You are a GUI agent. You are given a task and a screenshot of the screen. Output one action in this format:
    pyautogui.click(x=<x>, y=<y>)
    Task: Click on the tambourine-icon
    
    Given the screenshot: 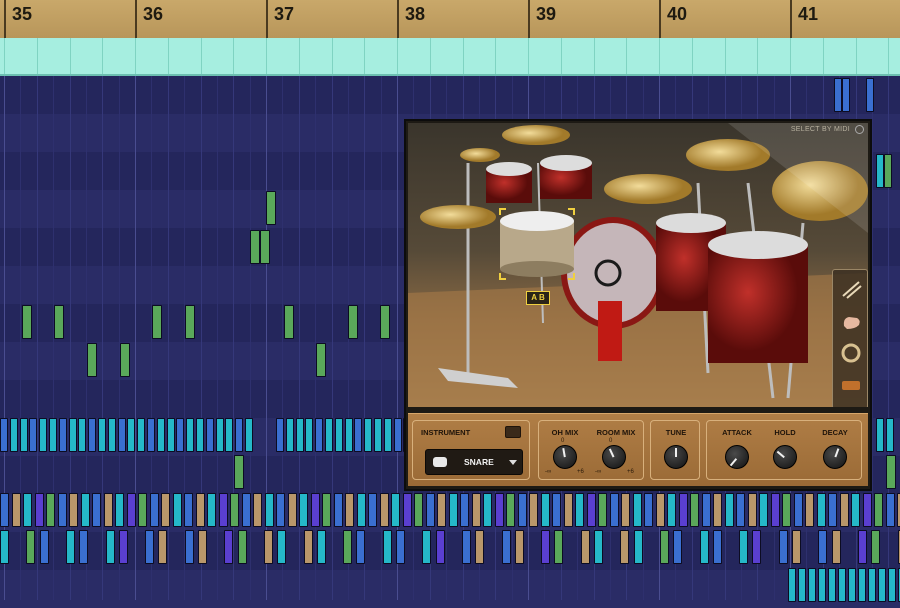 What is the action you would take?
    pyautogui.click(x=851, y=353)
    